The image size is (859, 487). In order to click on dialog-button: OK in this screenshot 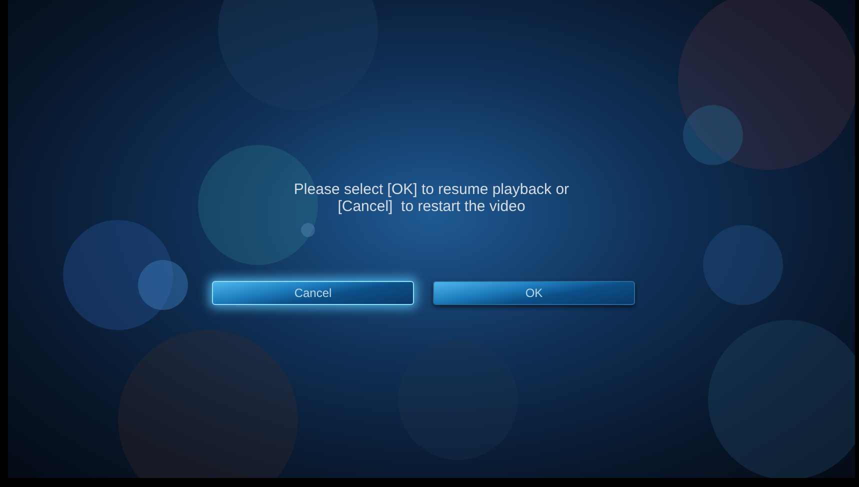, I will do `click(534, 293)`.